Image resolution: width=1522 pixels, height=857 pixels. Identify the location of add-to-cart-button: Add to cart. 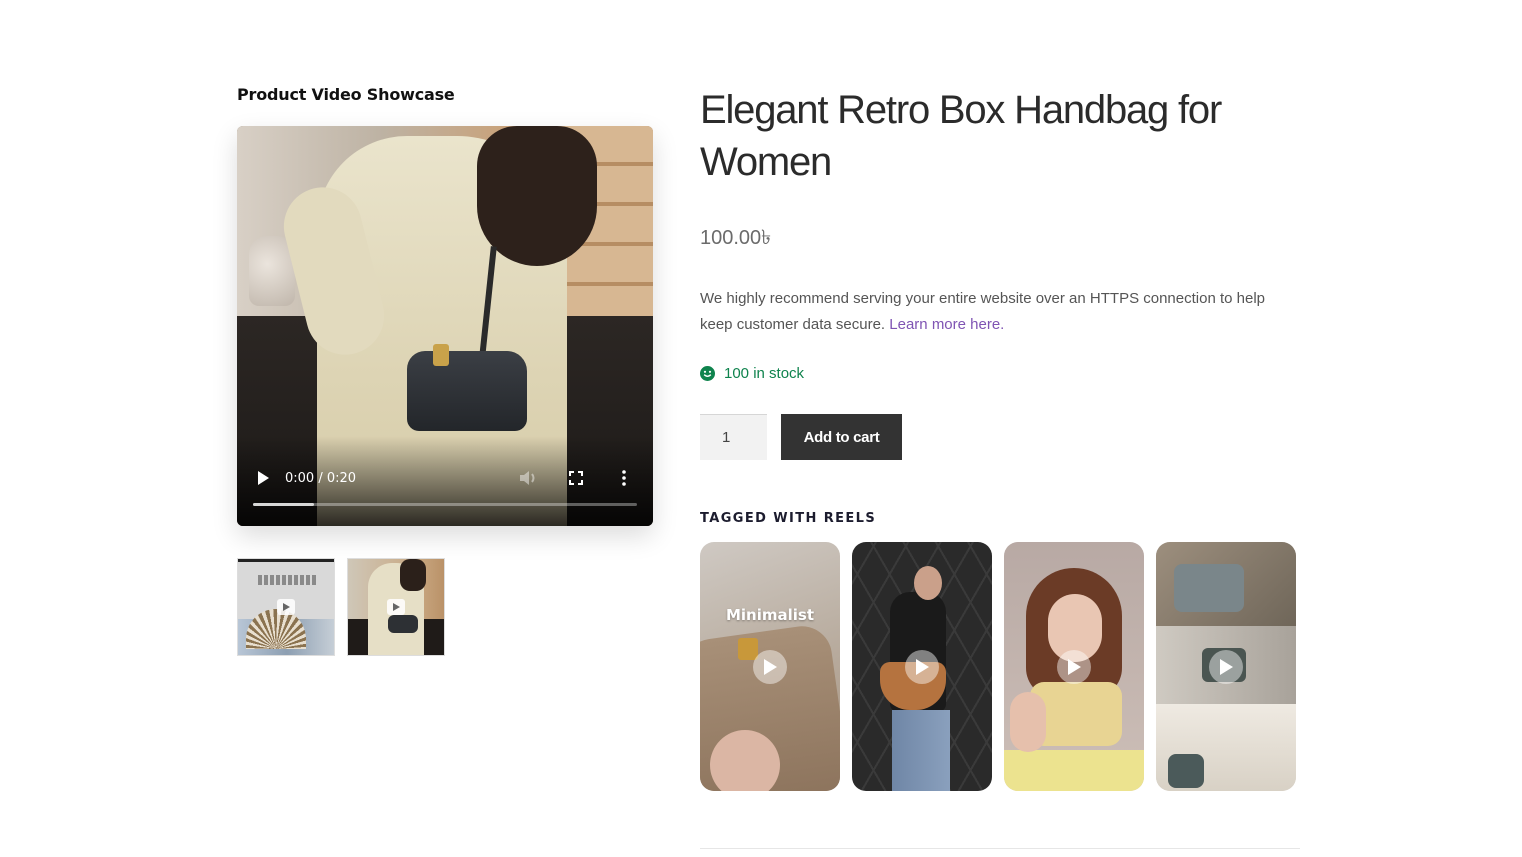
(841, 437).